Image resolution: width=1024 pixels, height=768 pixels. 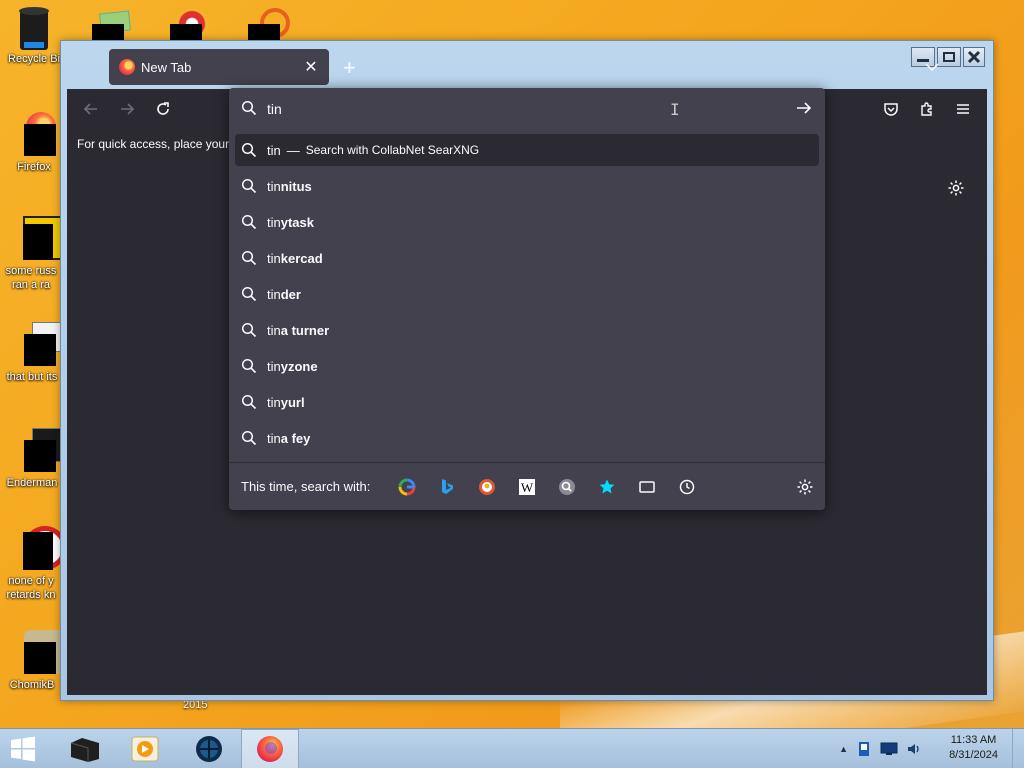 What do you see at coordinates (675, 109) in the screenshot?
I see `text-cursor-icon: I` at bounding box center [675, 109].